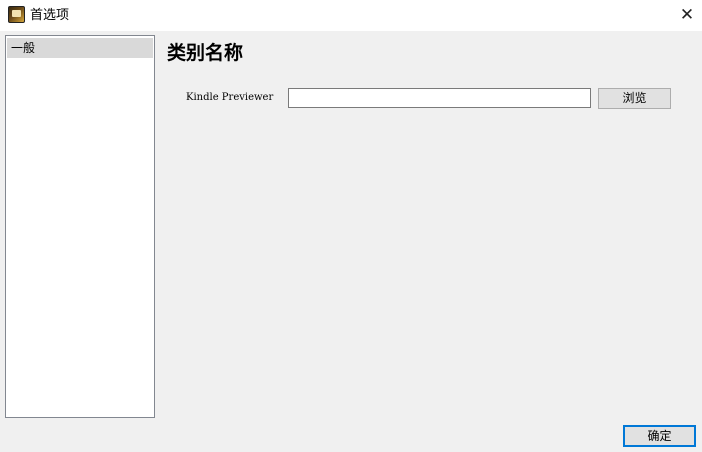 The height and width of the screenshot is (452, 702). What do you see at coordinates (16, 14) in the screenshot?
I see `kindle-app-icon` at bounding box center [16, 14].